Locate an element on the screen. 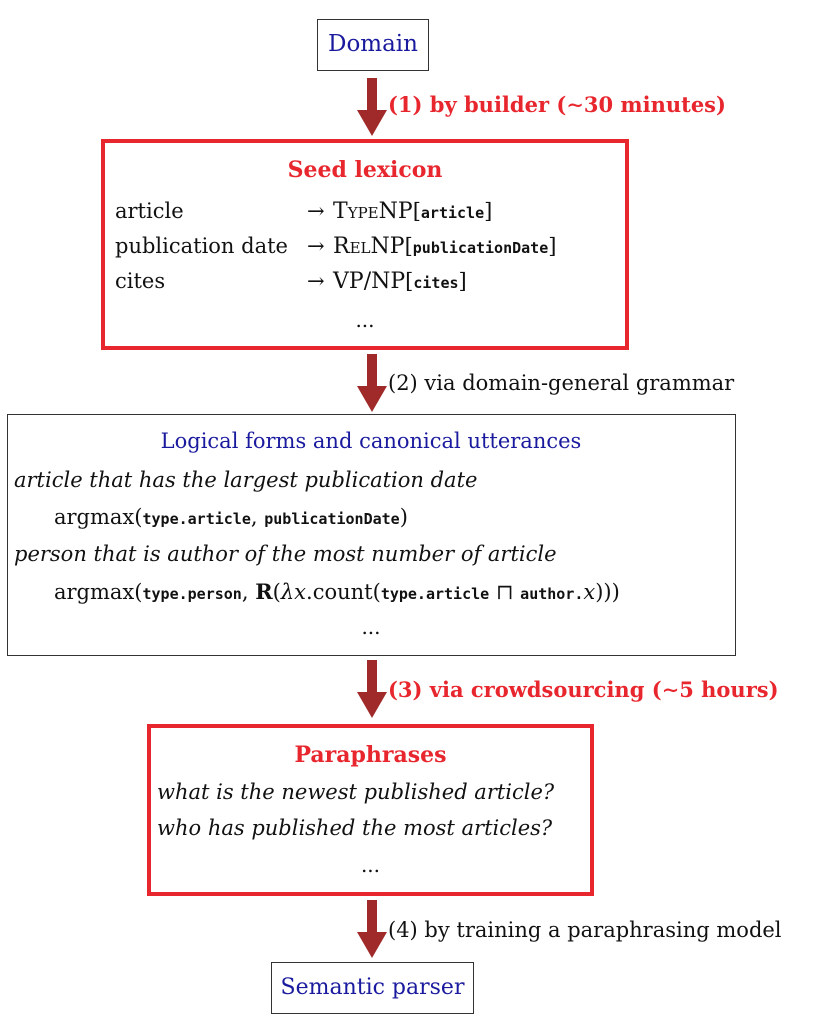 Image resolution: width=838 pixels, height=1022 pixels. paraphrases-title: Paraphrases is located at coordinates (370, 755).